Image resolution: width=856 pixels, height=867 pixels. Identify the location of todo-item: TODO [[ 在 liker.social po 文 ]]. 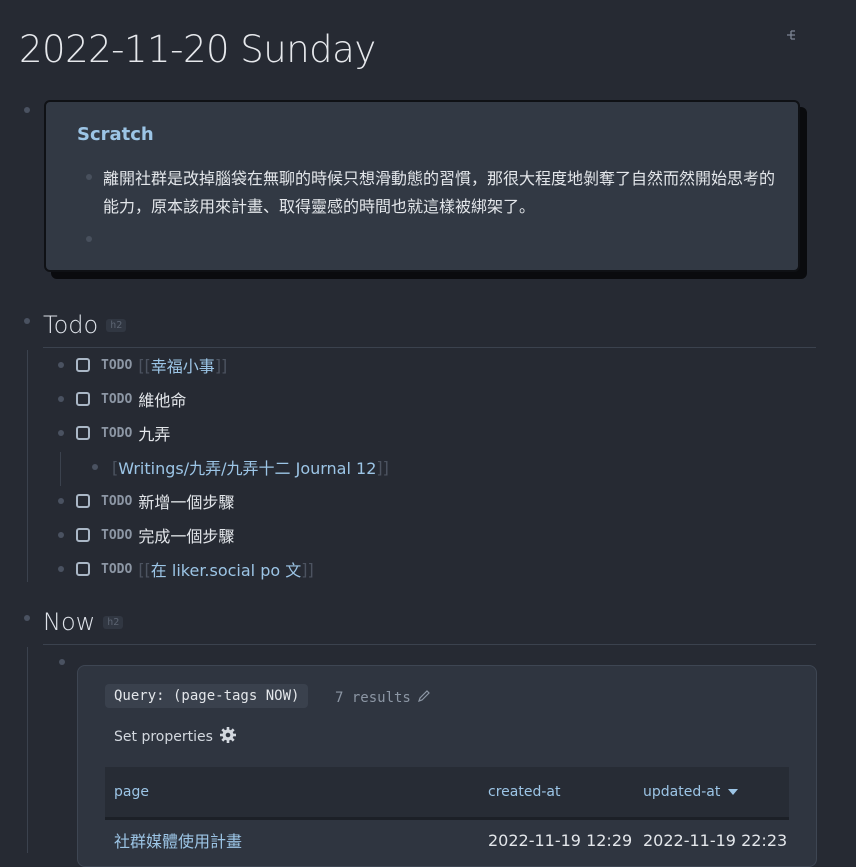
(408, 569).